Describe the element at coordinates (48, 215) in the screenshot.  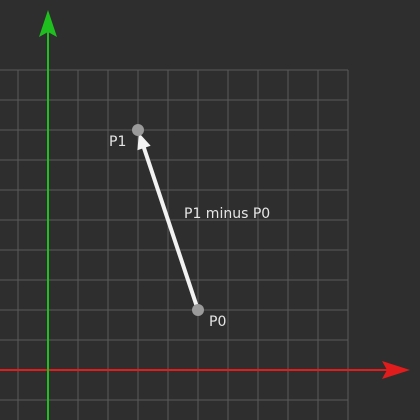
I see `y-axis` at that location.